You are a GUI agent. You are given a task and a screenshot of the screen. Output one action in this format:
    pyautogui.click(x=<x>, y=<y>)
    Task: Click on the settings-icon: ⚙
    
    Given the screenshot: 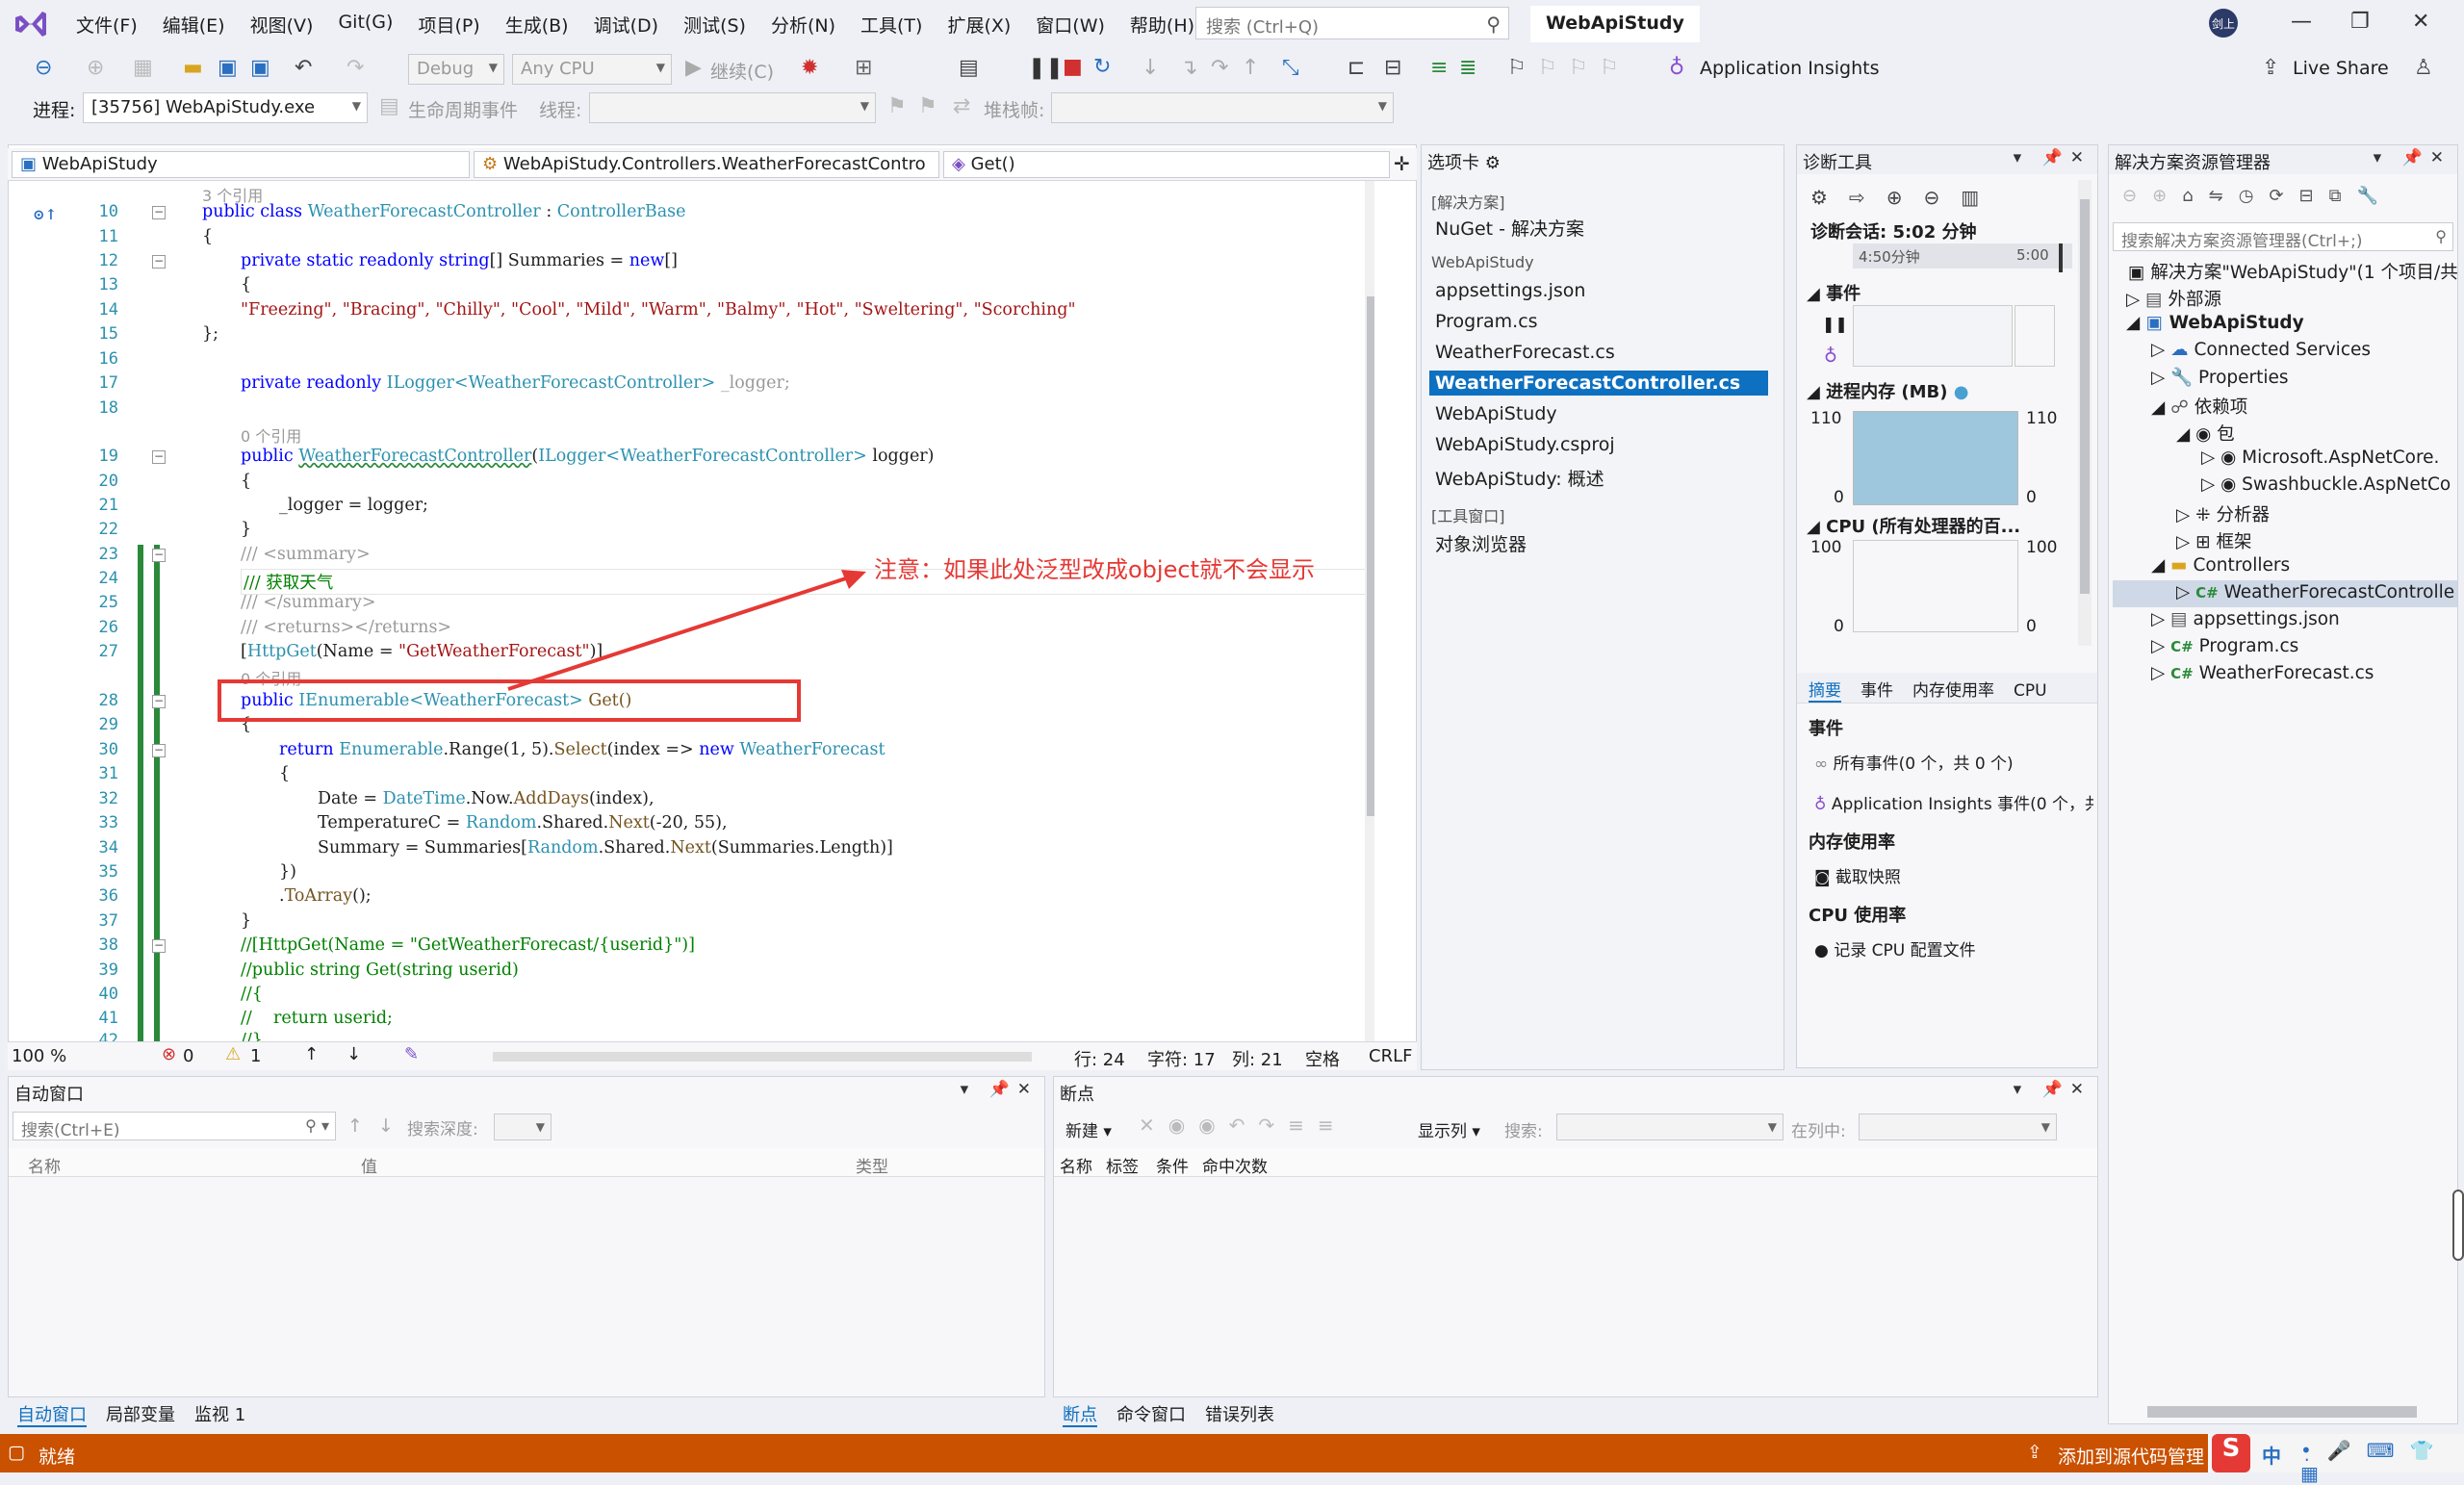 What is the action you would take?
    pyautogui.click(x=1819, y=197)
    